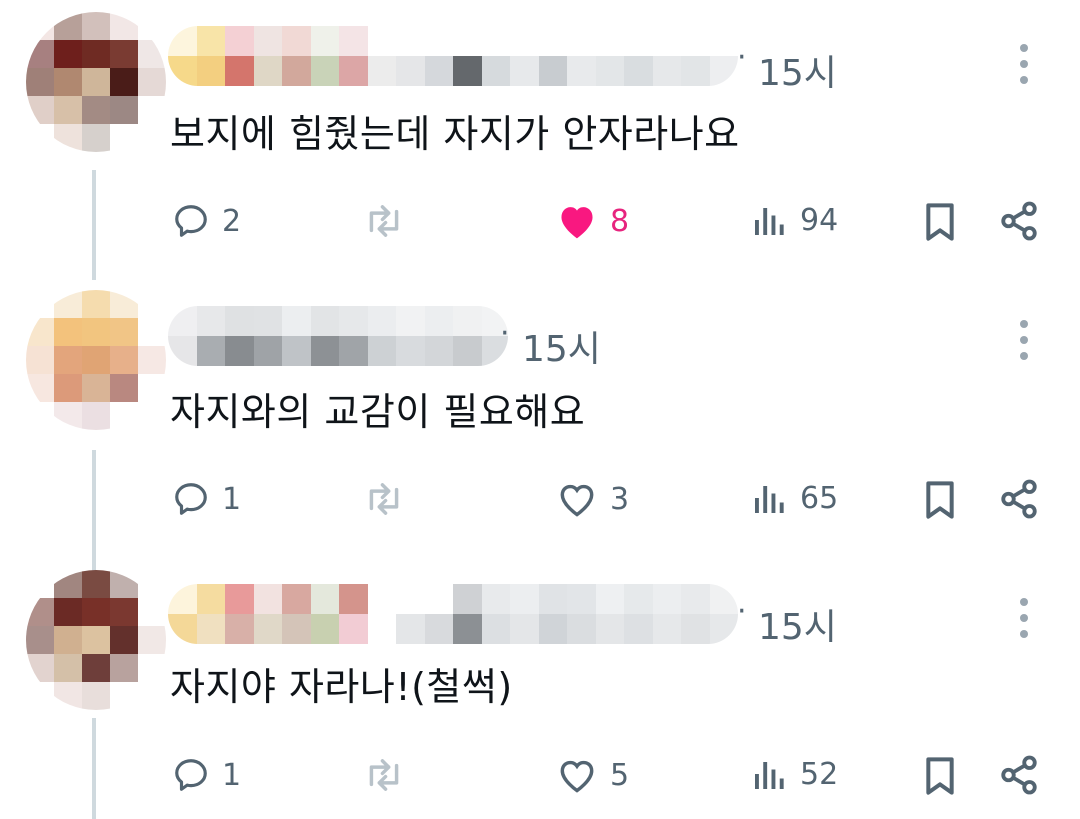  I want to click on views-count: 94, so click(819, 220).